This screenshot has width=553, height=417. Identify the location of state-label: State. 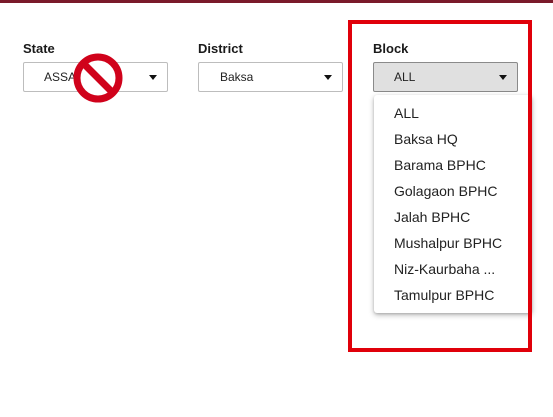
(39, 48).